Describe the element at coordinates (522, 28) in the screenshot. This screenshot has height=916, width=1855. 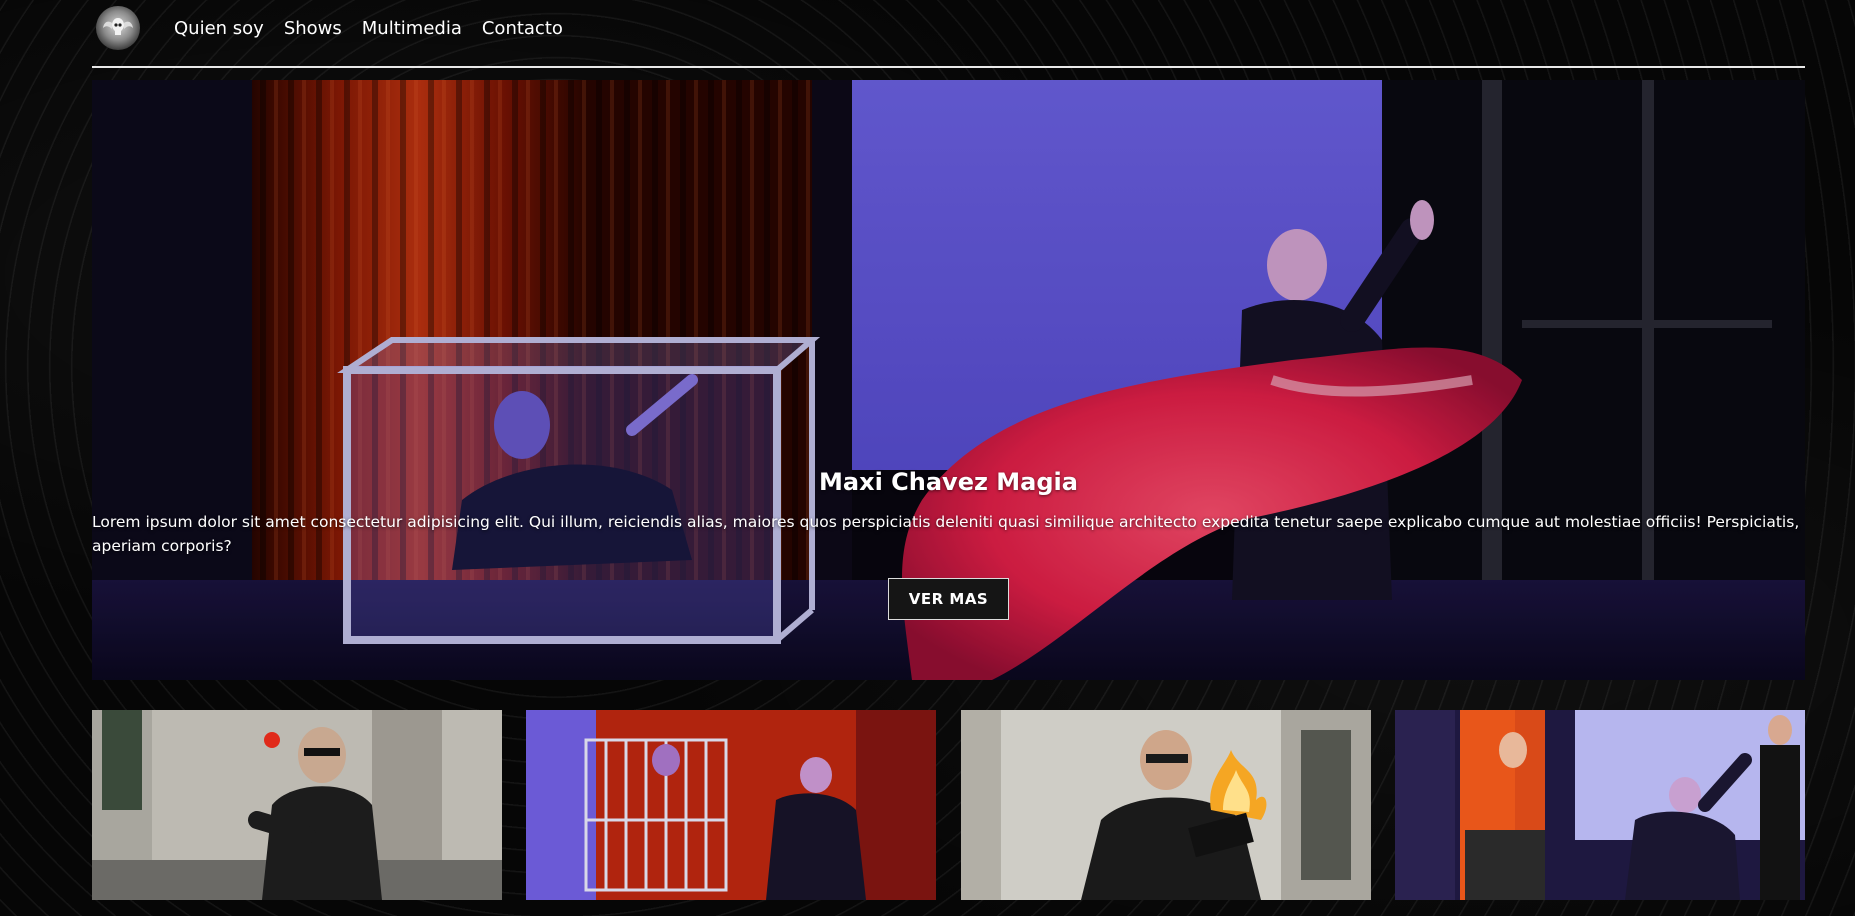
I see `nav-link-contacto: Contacto` at that location.